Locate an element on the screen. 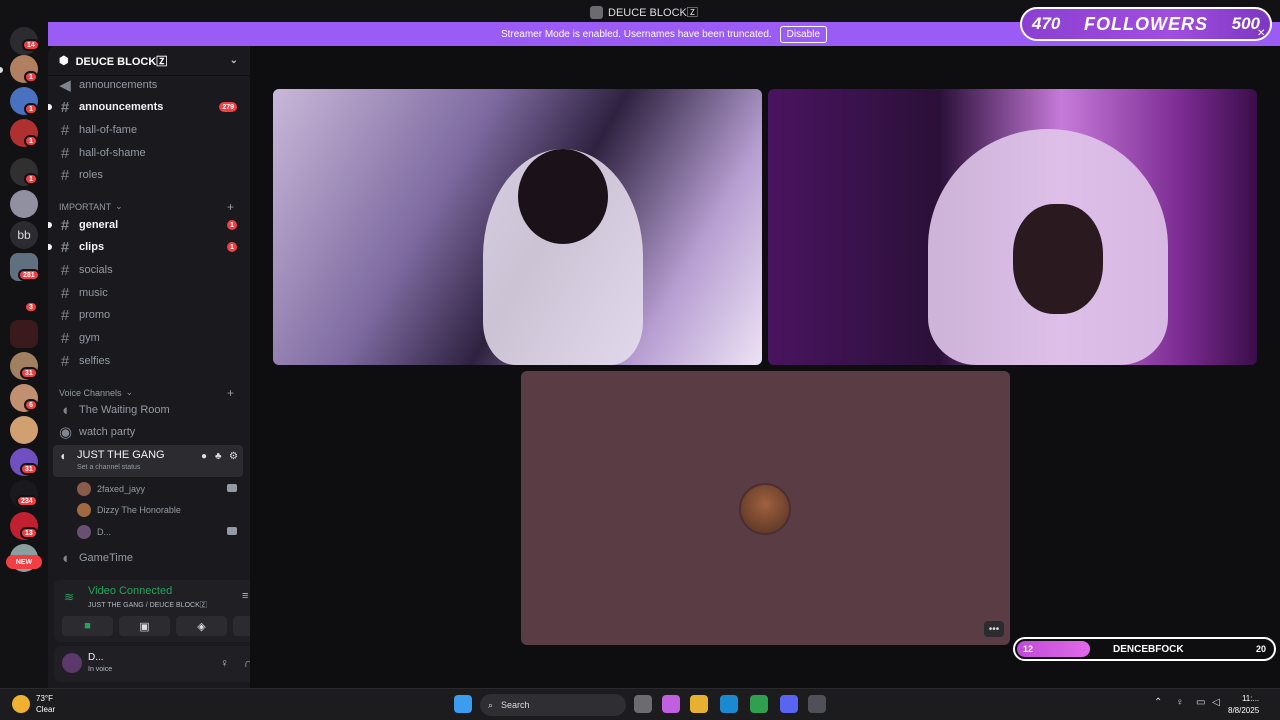  category-important: IMPORTANT ⌄ + is located at coordinates (149, 207).